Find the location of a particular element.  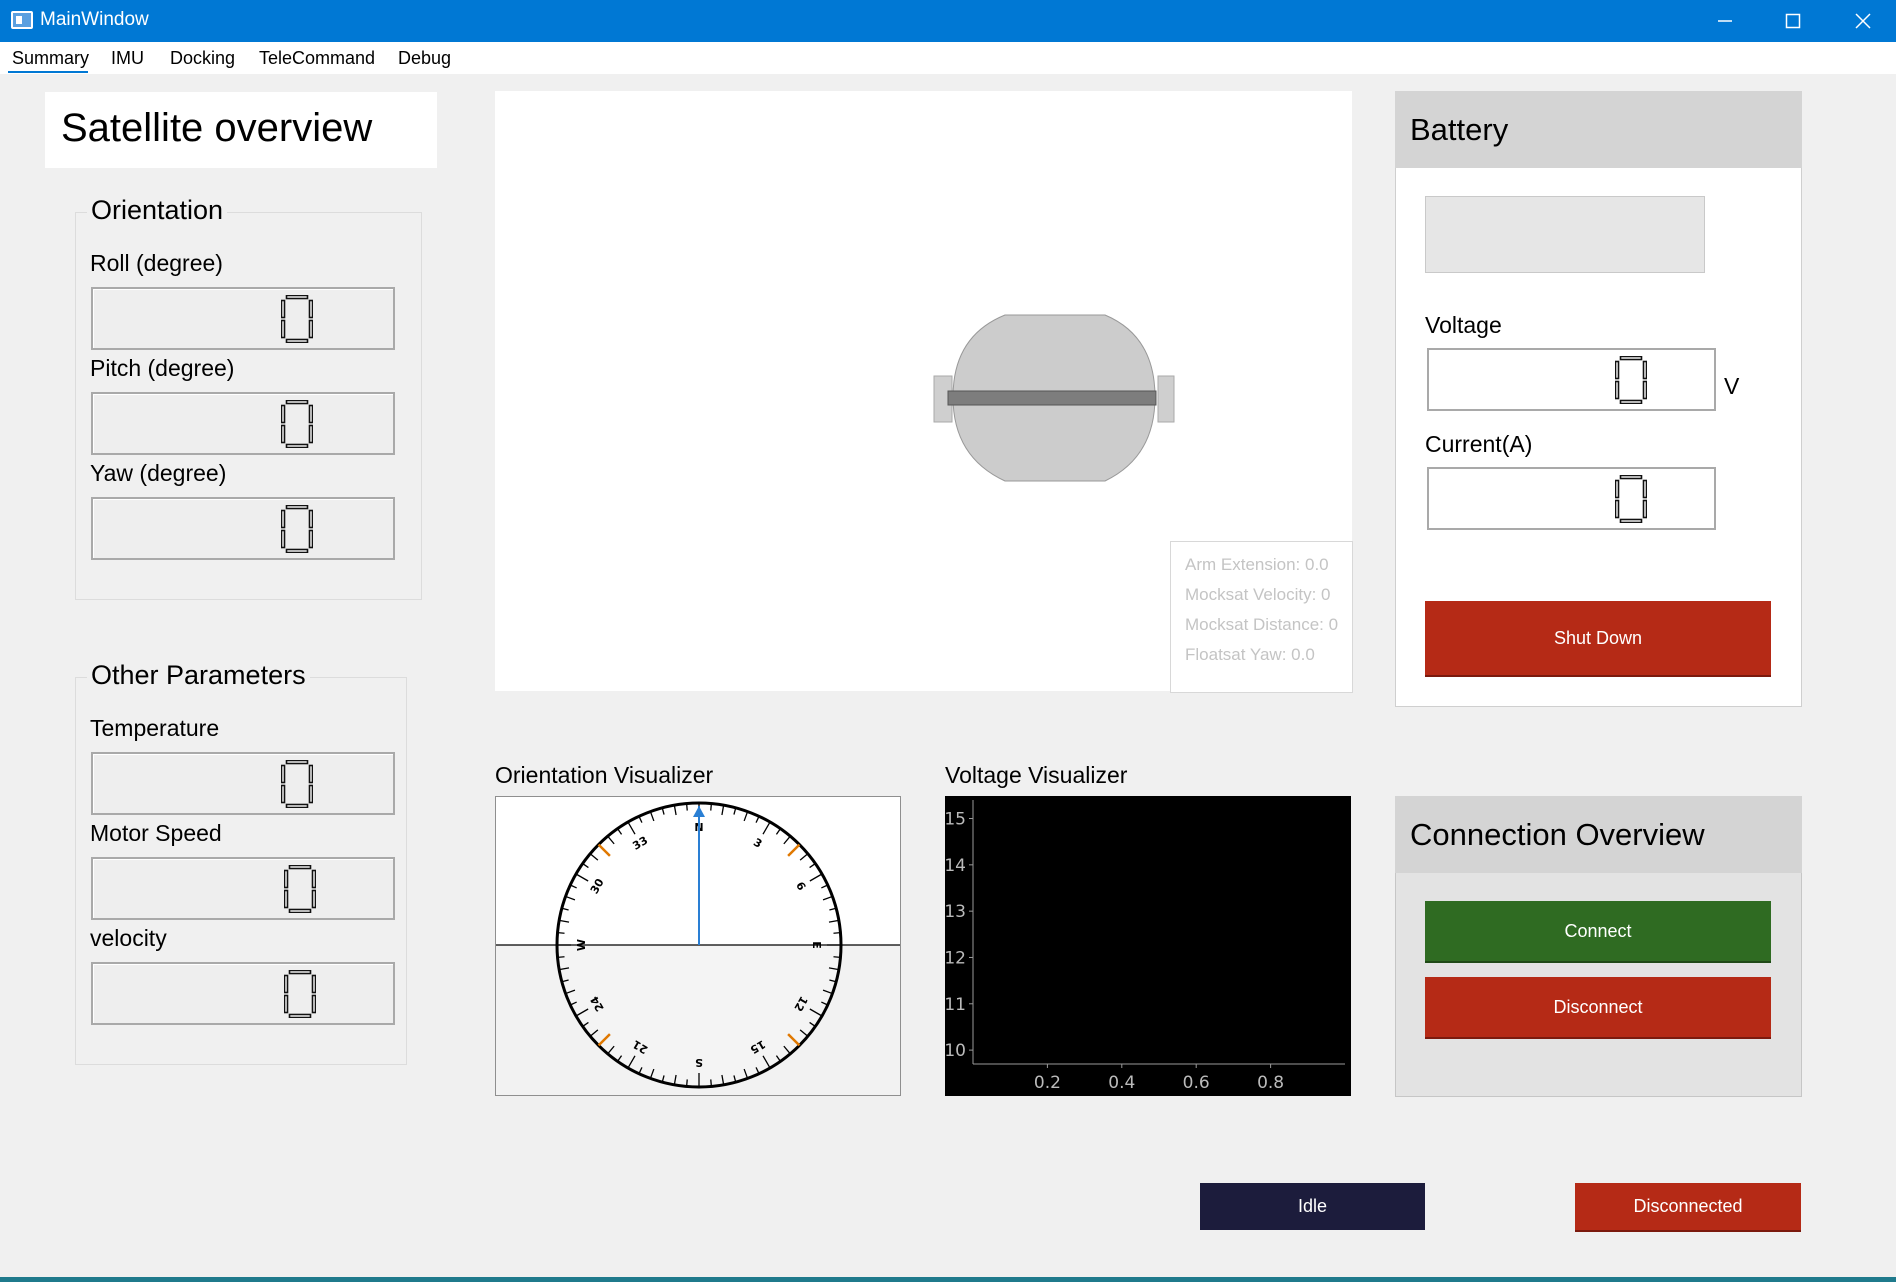

temperature-label: Temperature is located at coordinates (155, 728).